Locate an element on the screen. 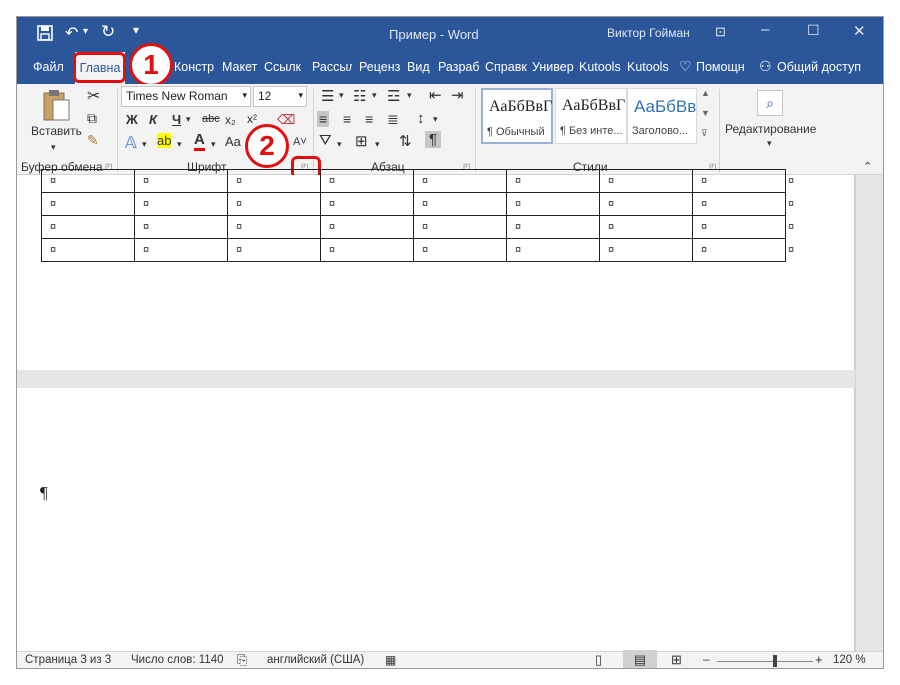 The width and height of the screenshot is (900, 685). line-spacing-dropdown-icon: ▾ is located at coordinates (435, 119).